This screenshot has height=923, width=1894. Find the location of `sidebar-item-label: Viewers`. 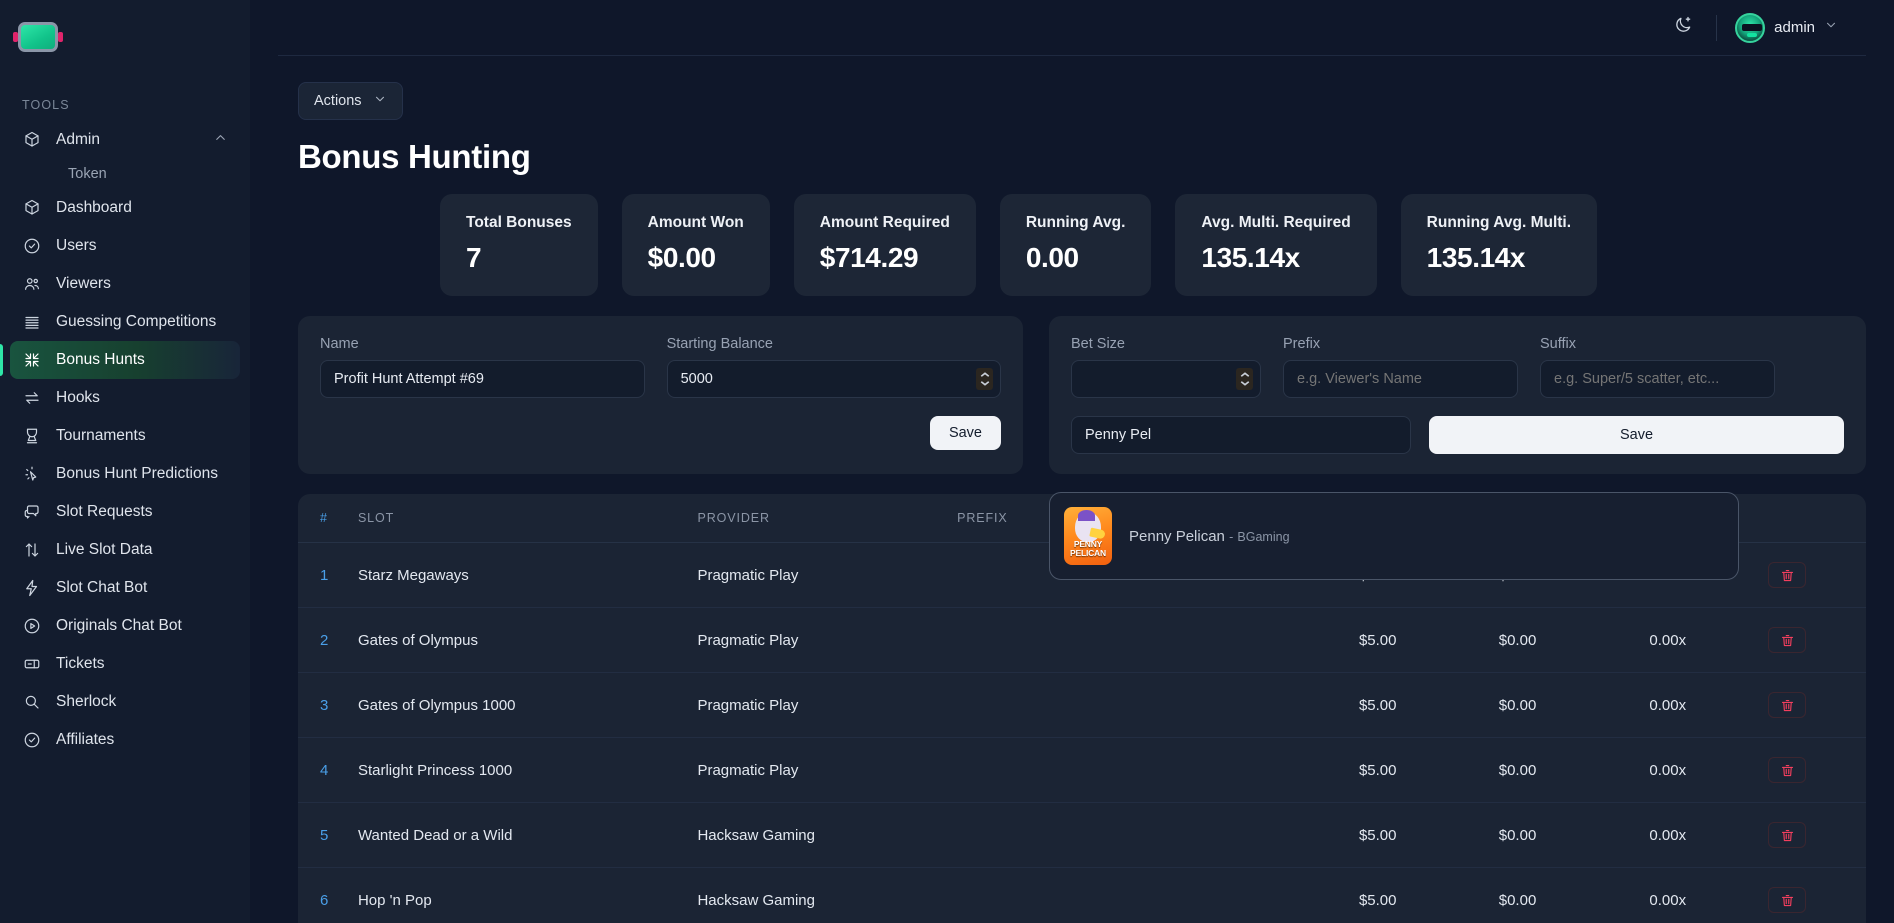

sidebar-item-label: Viewers is located at coordinates (83, 283).